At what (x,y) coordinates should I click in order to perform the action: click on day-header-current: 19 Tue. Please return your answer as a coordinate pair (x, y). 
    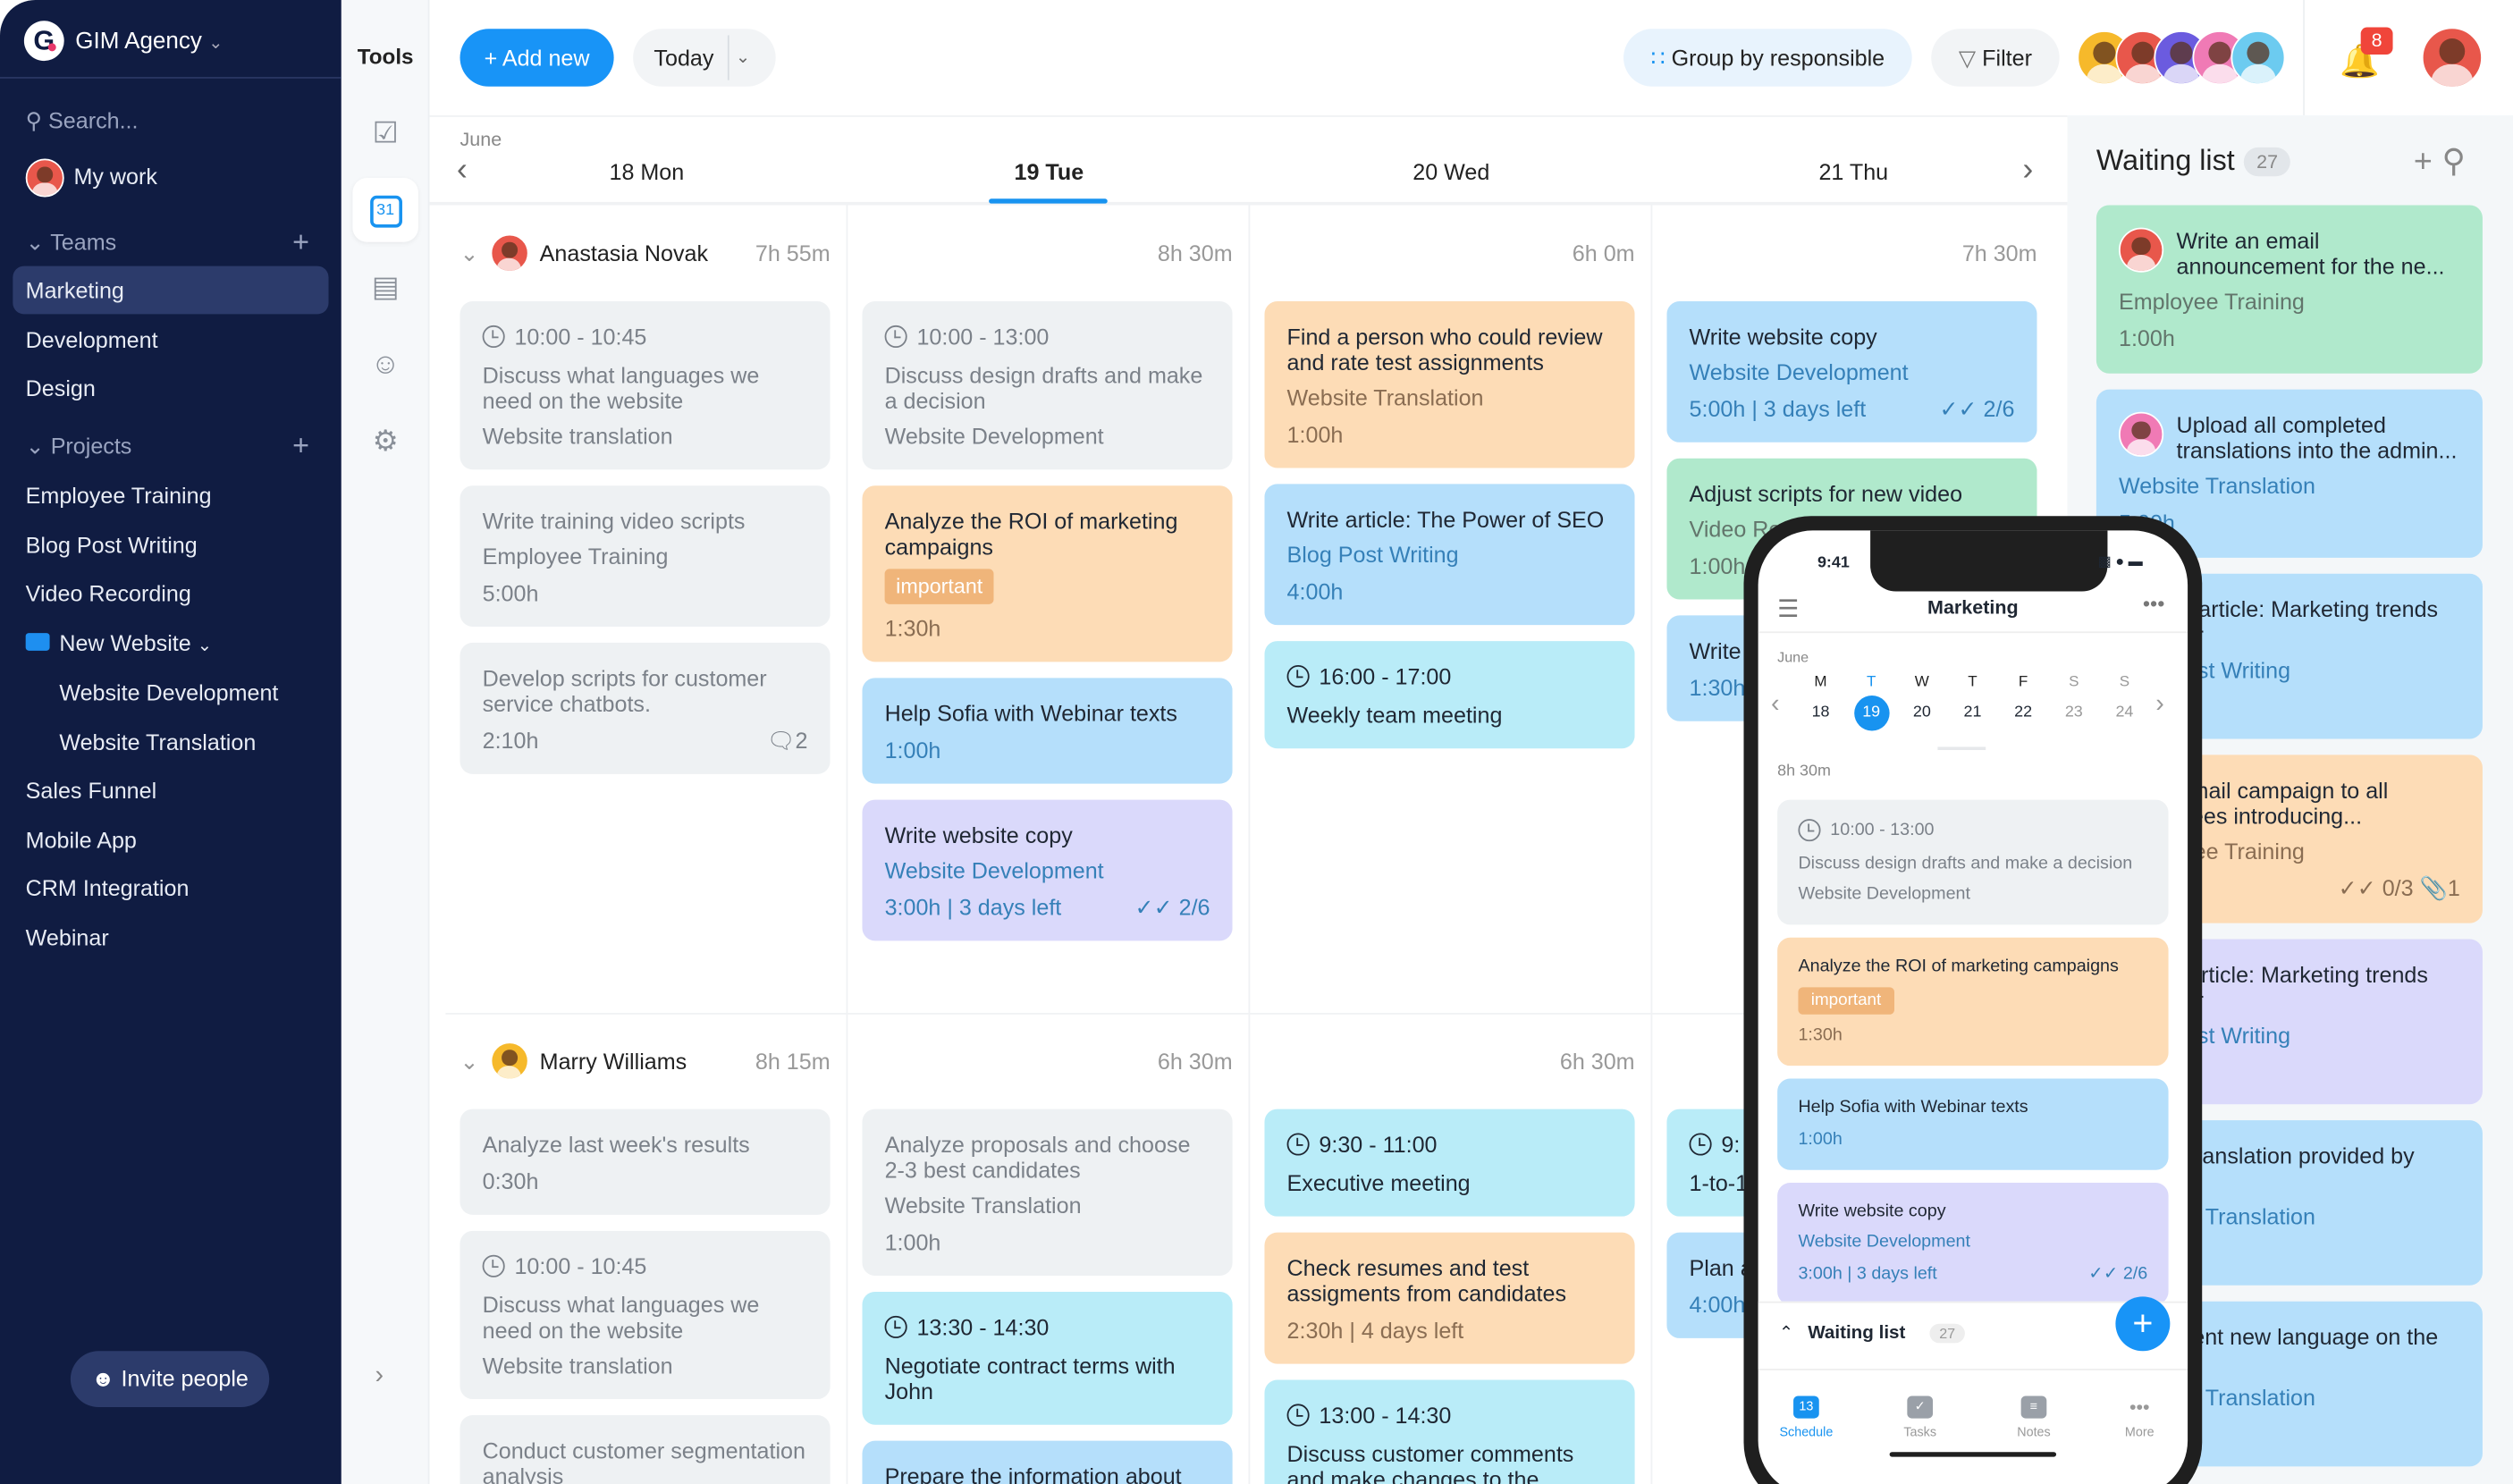
    Looking at the image, I should click on (1049, 171).